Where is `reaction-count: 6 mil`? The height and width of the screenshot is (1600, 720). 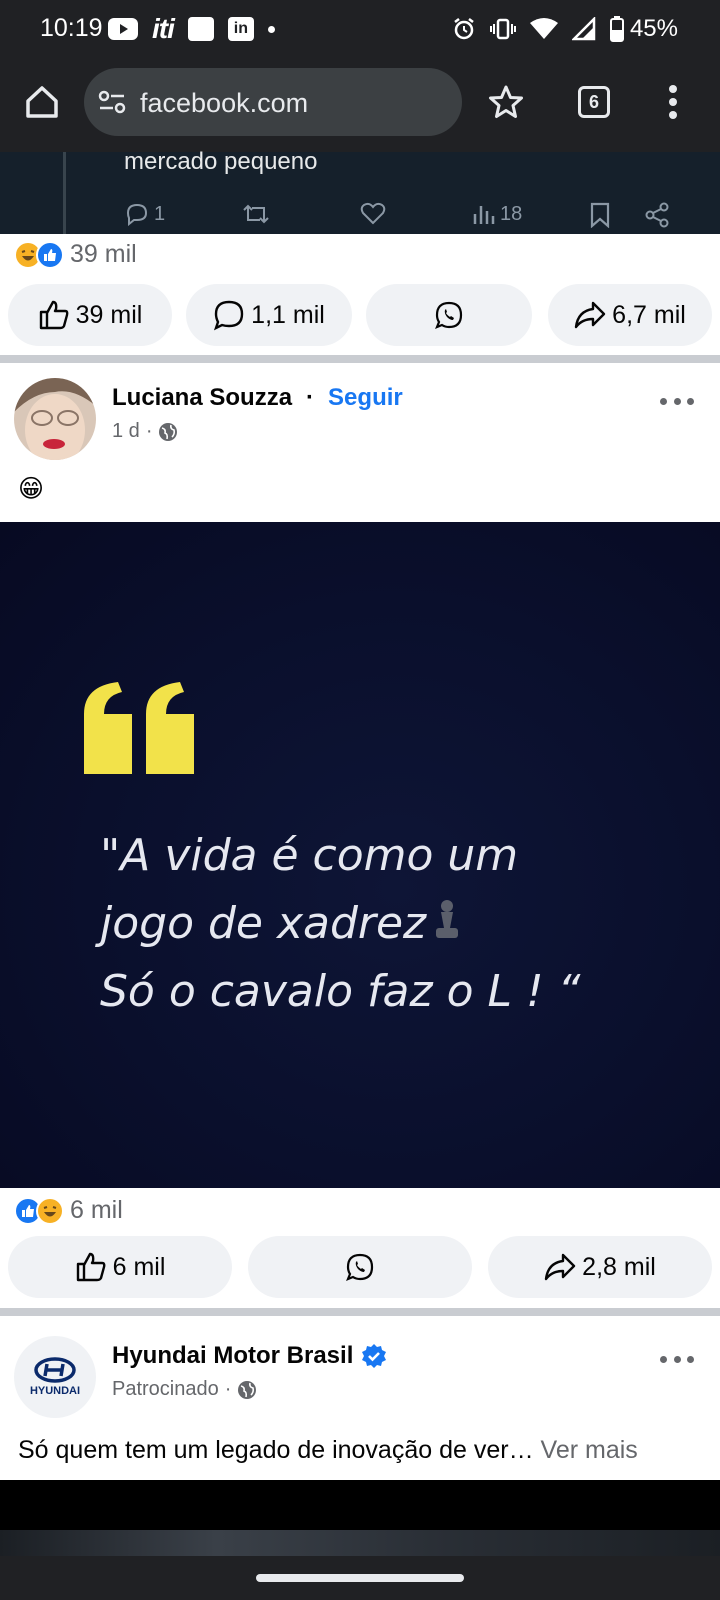 reaction-count: 6 mil is located at coordinates (96, 1210).